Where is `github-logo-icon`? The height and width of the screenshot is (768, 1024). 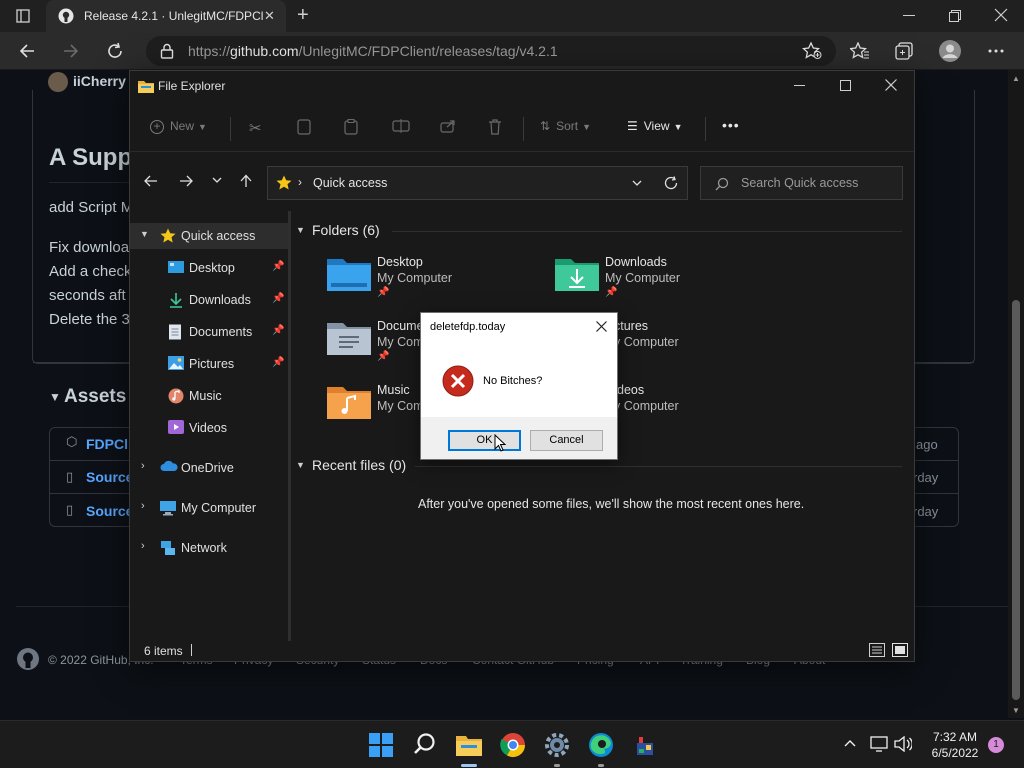 github-logo-icon is located at coordinates (28, 659).